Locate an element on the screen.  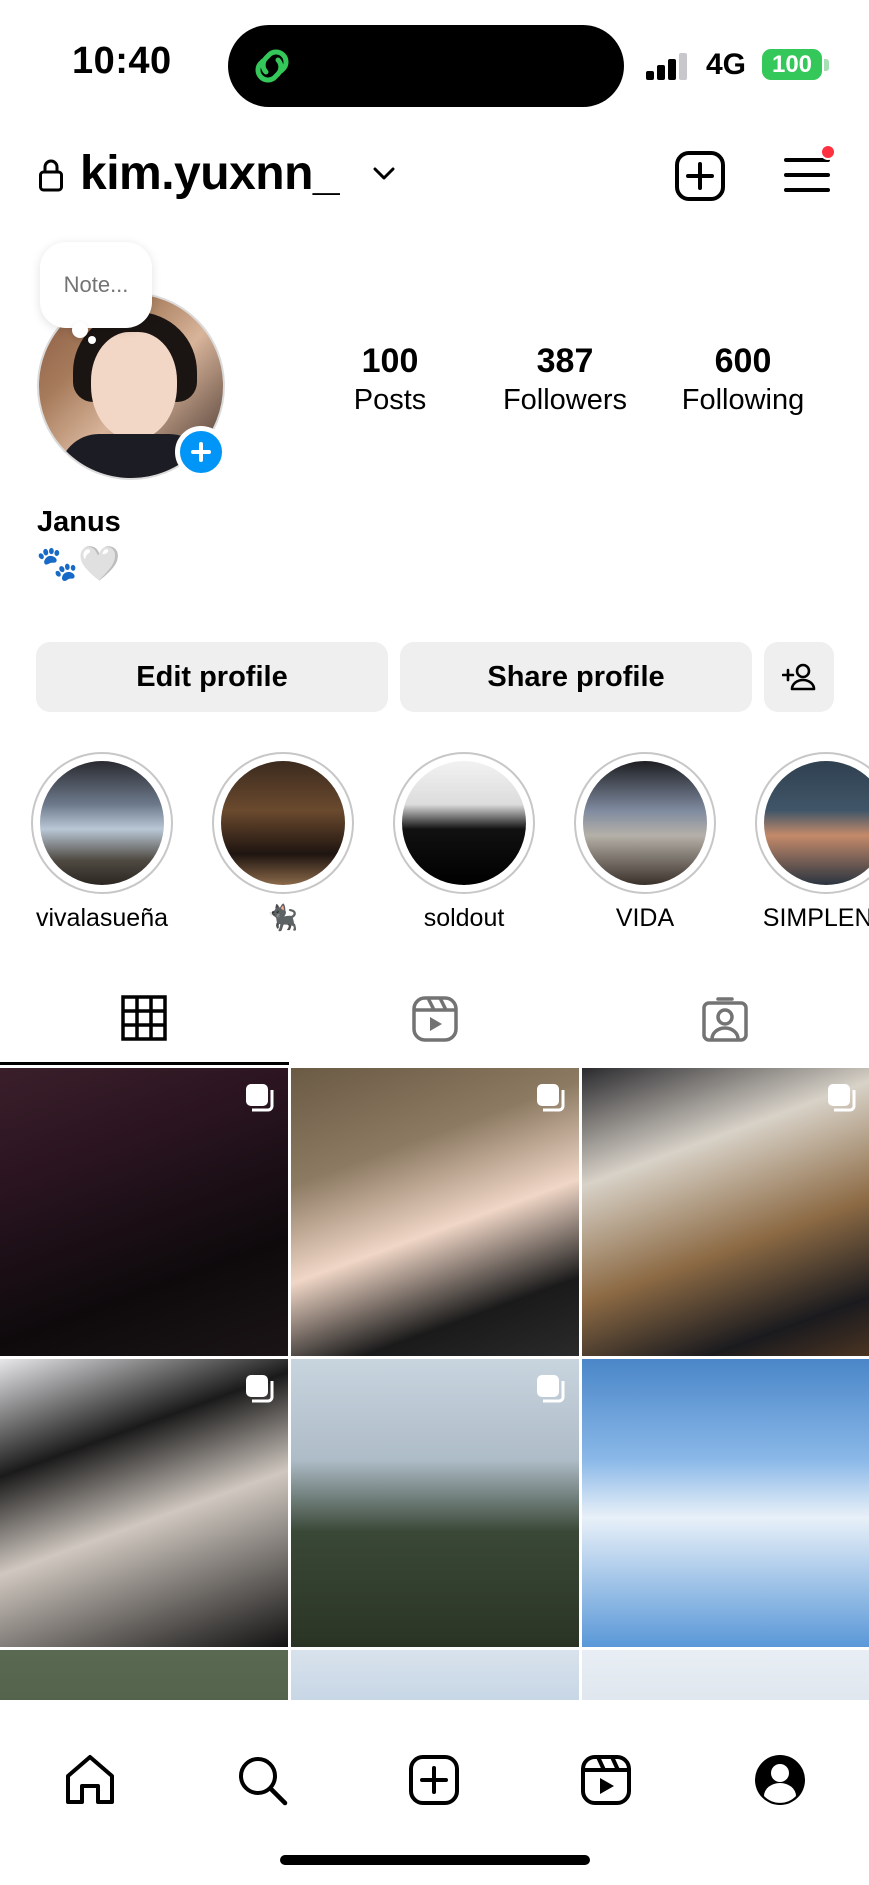
highlight-item: vivalasueña is located at coordinates (102, 842).